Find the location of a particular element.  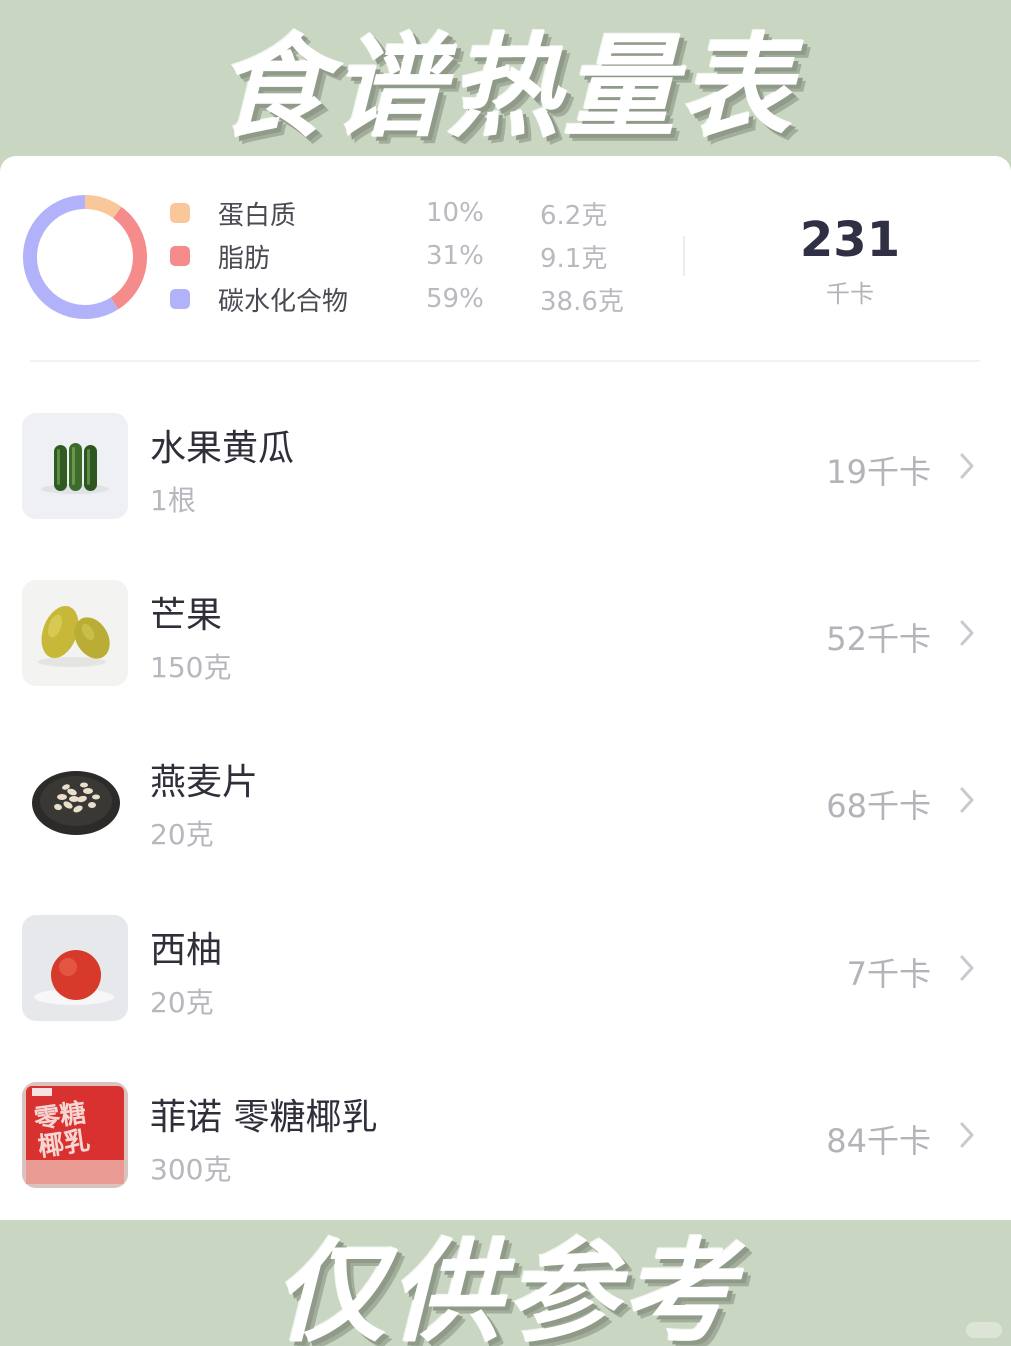

food-name: 芒果 is located at coordinates (186, 615).